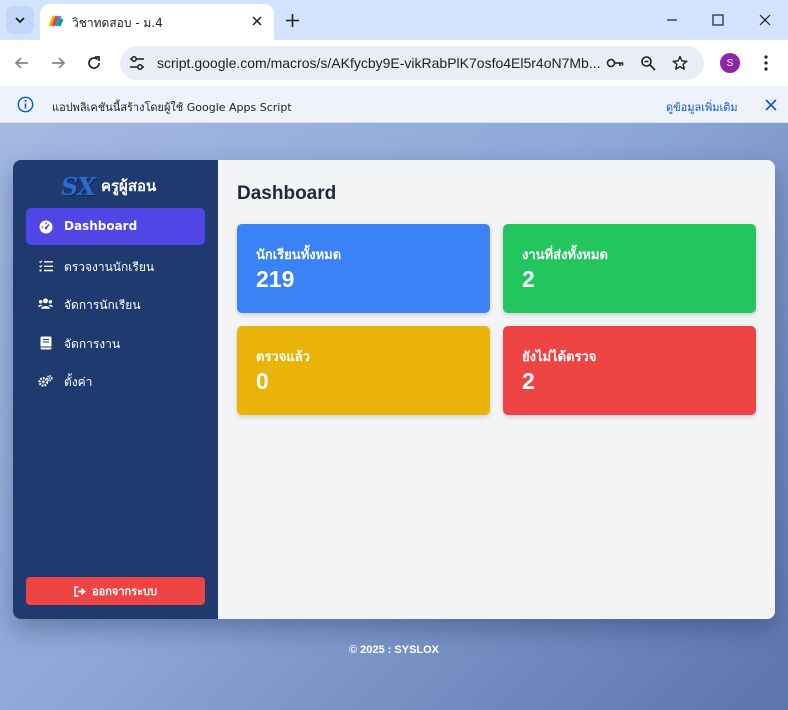 This screenshot has height=710, width=788. What do you see at coordinates (629, 268) in the screenshot?
I see `stat-card-total-submitted: งานที่ส่งทั้งหมด 2` at bounding box center [629, 268].